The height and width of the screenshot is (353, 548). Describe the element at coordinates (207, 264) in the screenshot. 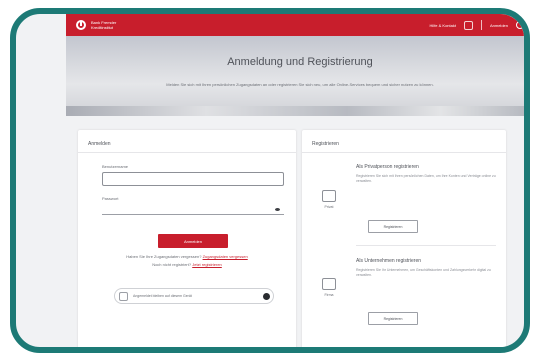

I see `register-link: Jetzt registrieren` at that location.